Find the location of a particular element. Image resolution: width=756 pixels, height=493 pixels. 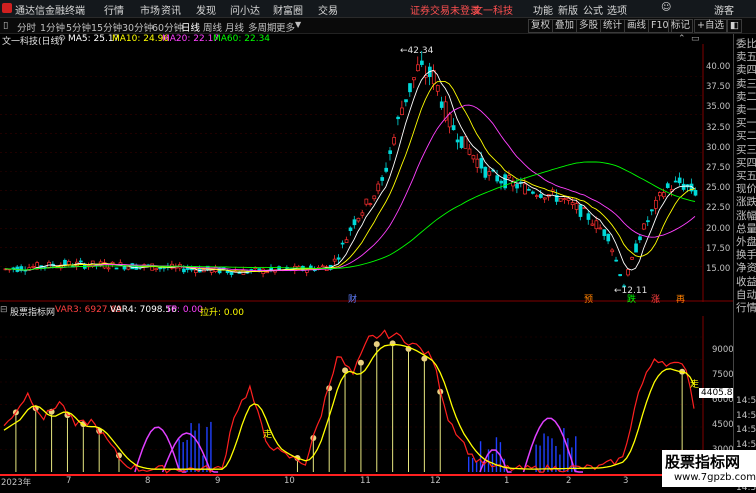

menu-formula: 公式 is located at coordinates (593, 9).